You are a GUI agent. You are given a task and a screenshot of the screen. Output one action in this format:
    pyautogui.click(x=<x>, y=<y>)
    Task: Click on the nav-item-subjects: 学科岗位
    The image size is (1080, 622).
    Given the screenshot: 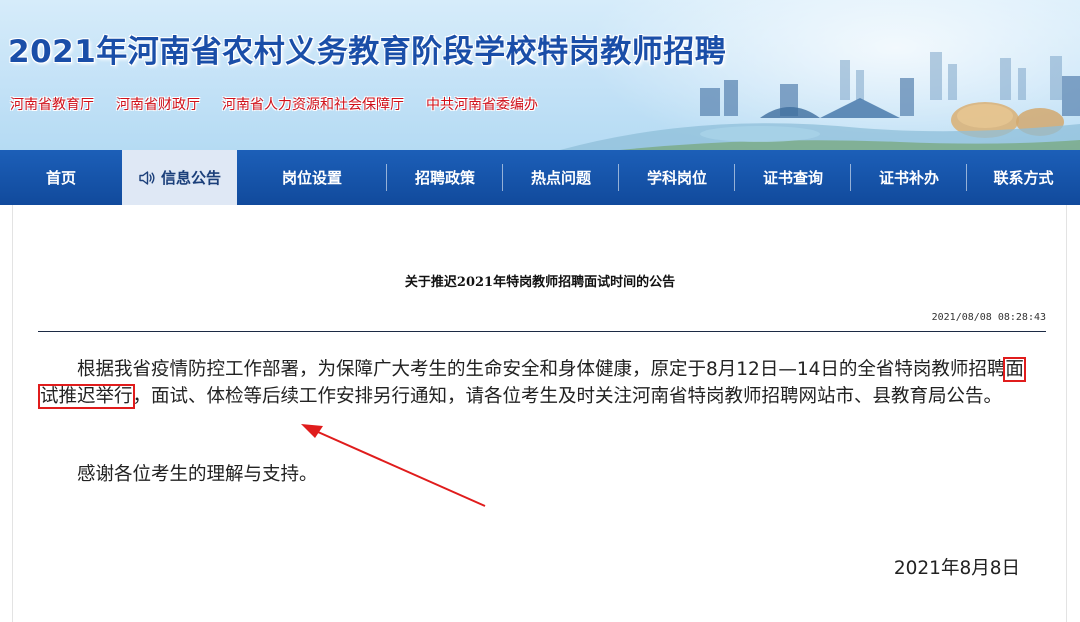 What is the action you would take?
    pyautogui.click(x=677, y=177)
    